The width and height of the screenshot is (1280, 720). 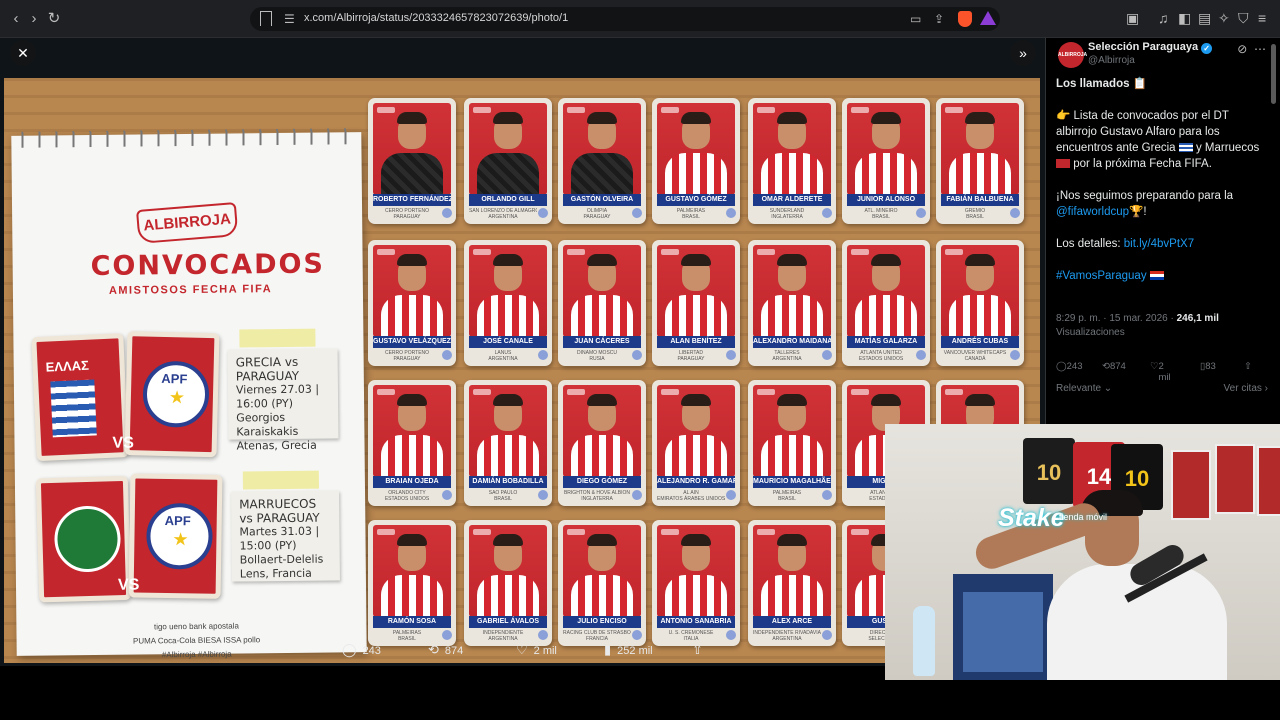 I want to click on player-club-country: BRASIL, so click(x=691, y=217).